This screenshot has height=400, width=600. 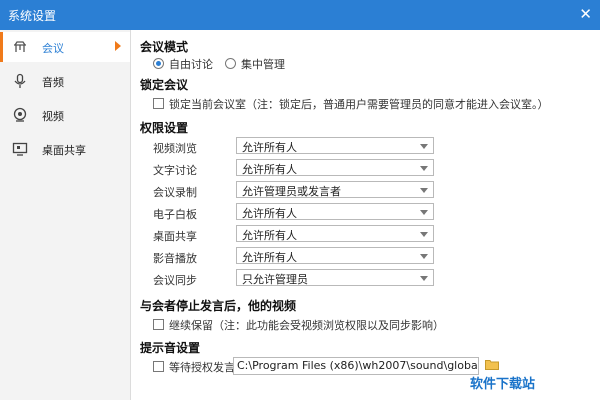 I want to click on keep-video-checkbox, so click(x=158, y=324).